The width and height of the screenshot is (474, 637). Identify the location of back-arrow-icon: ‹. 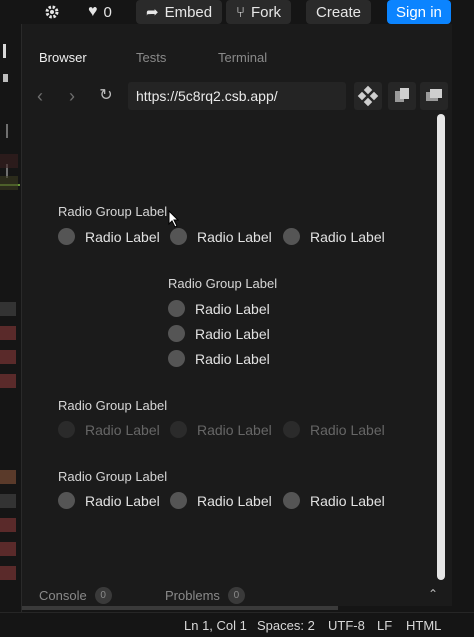
(40, 96).